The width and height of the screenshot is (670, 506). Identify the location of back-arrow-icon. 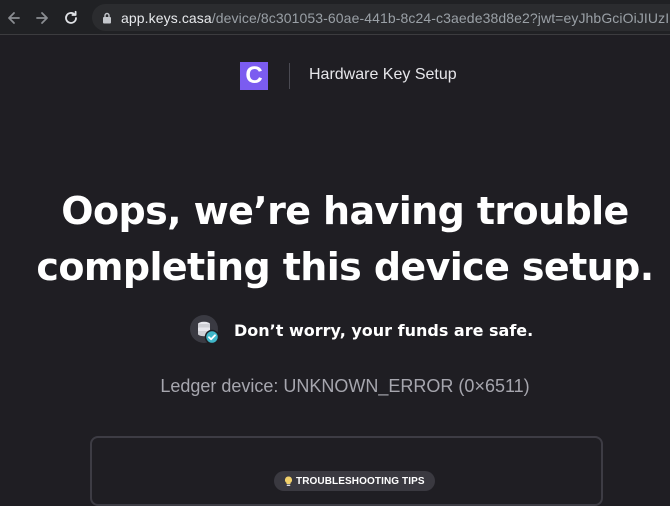
(14, 18).